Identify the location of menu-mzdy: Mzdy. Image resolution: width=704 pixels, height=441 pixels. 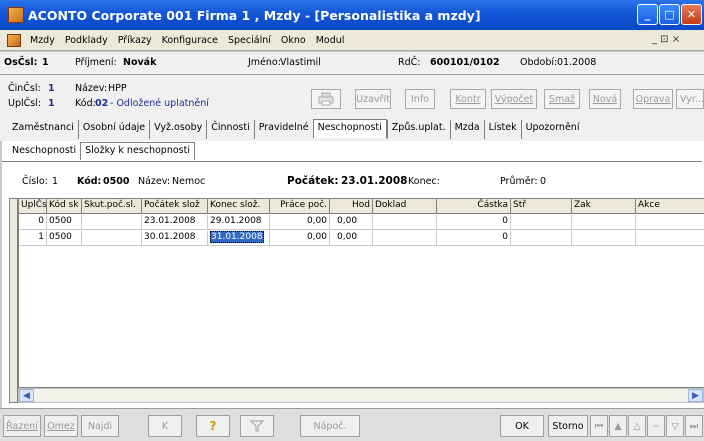
(42, 40).